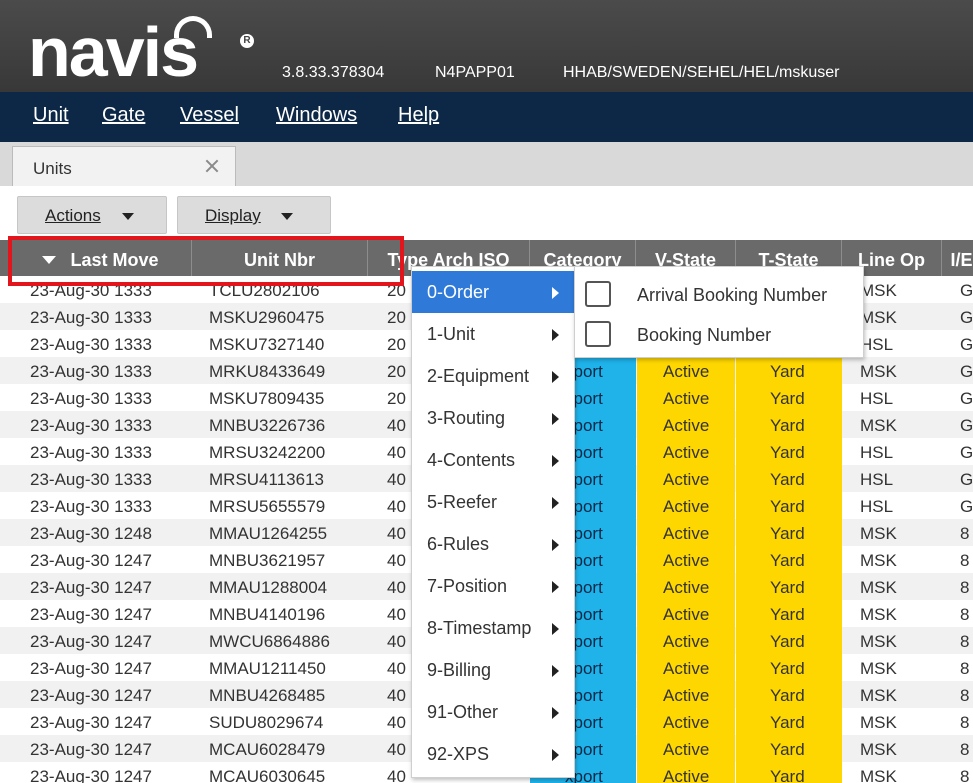  Describe the element at coordinates (267, 317) in the screenshot. I see `cell-unit-nbr: MSKU2960475` at that location.